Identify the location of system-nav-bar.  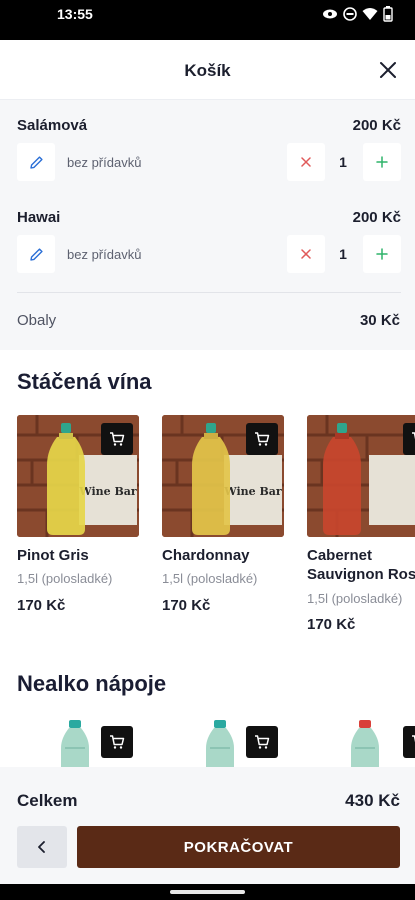
(207, 892).